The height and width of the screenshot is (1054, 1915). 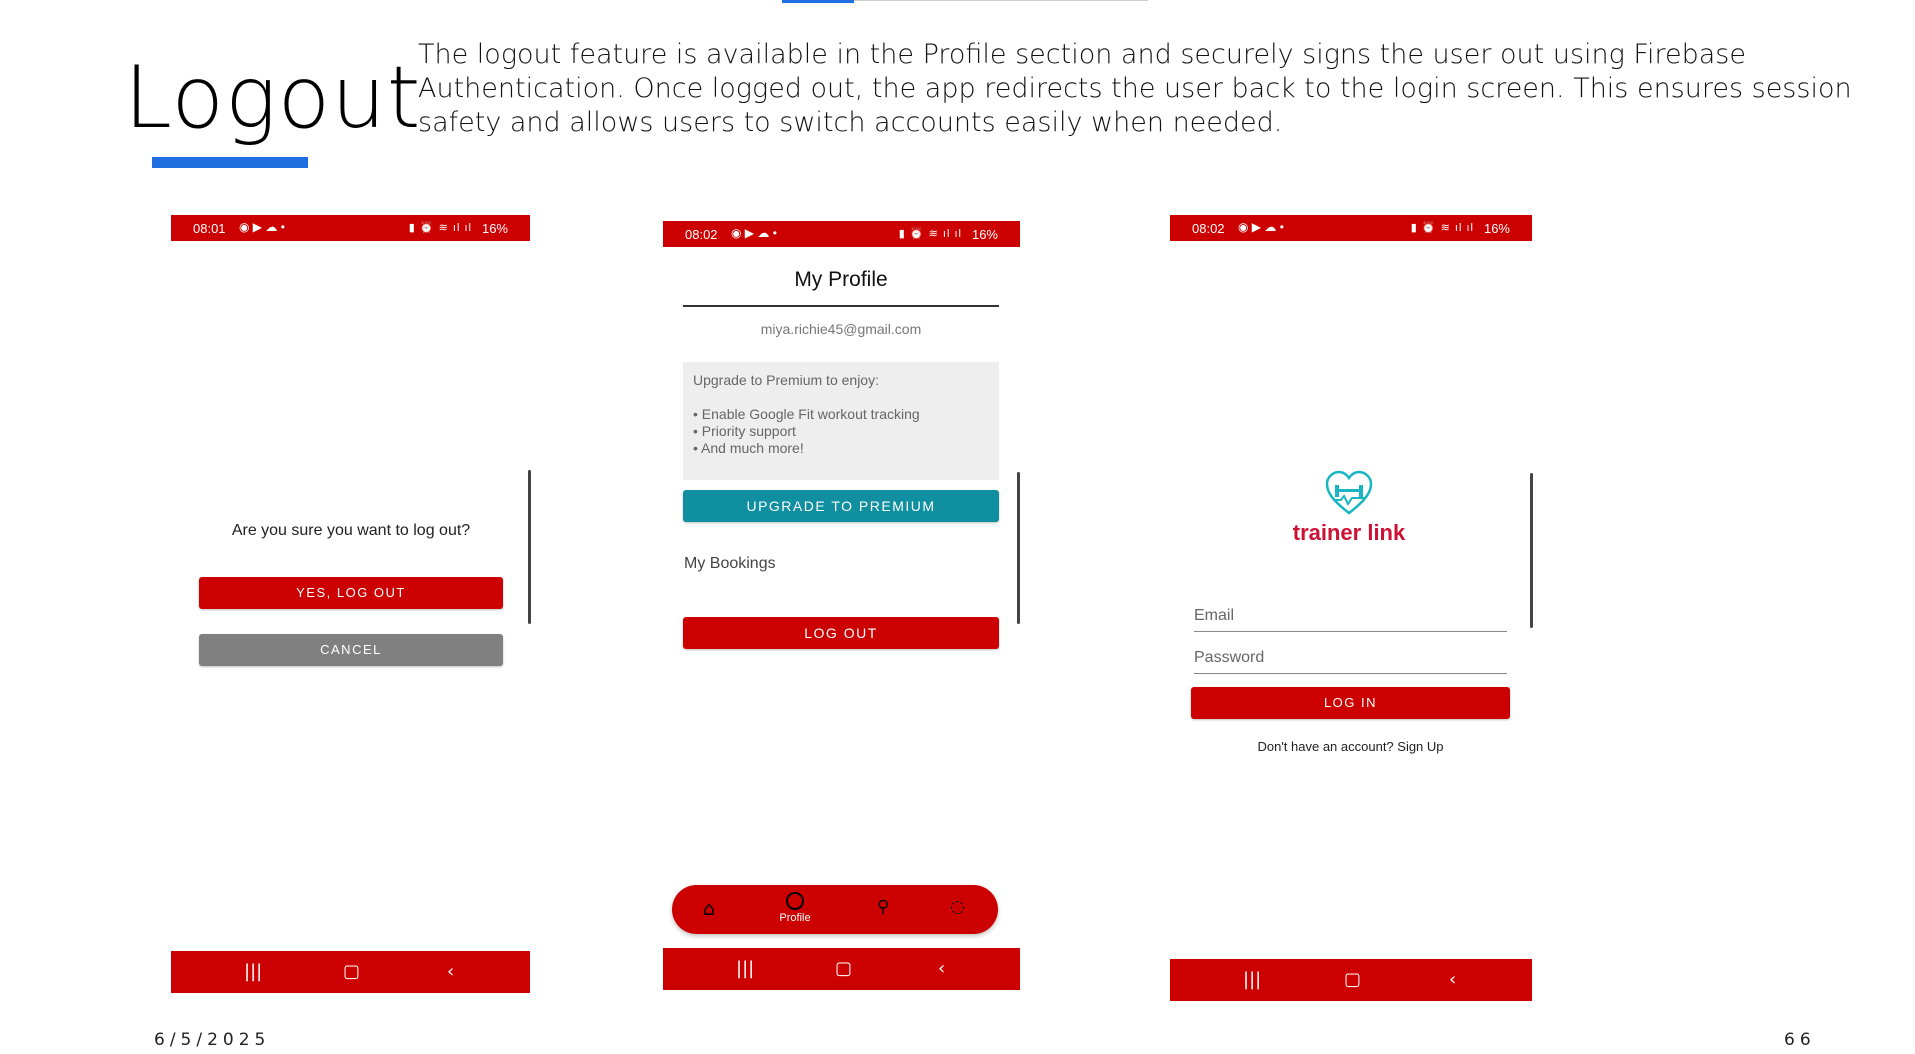 I want to click on upgrade-to-premium-button: UPGRADE TO PREMIUM, so click(x=841, y=506).